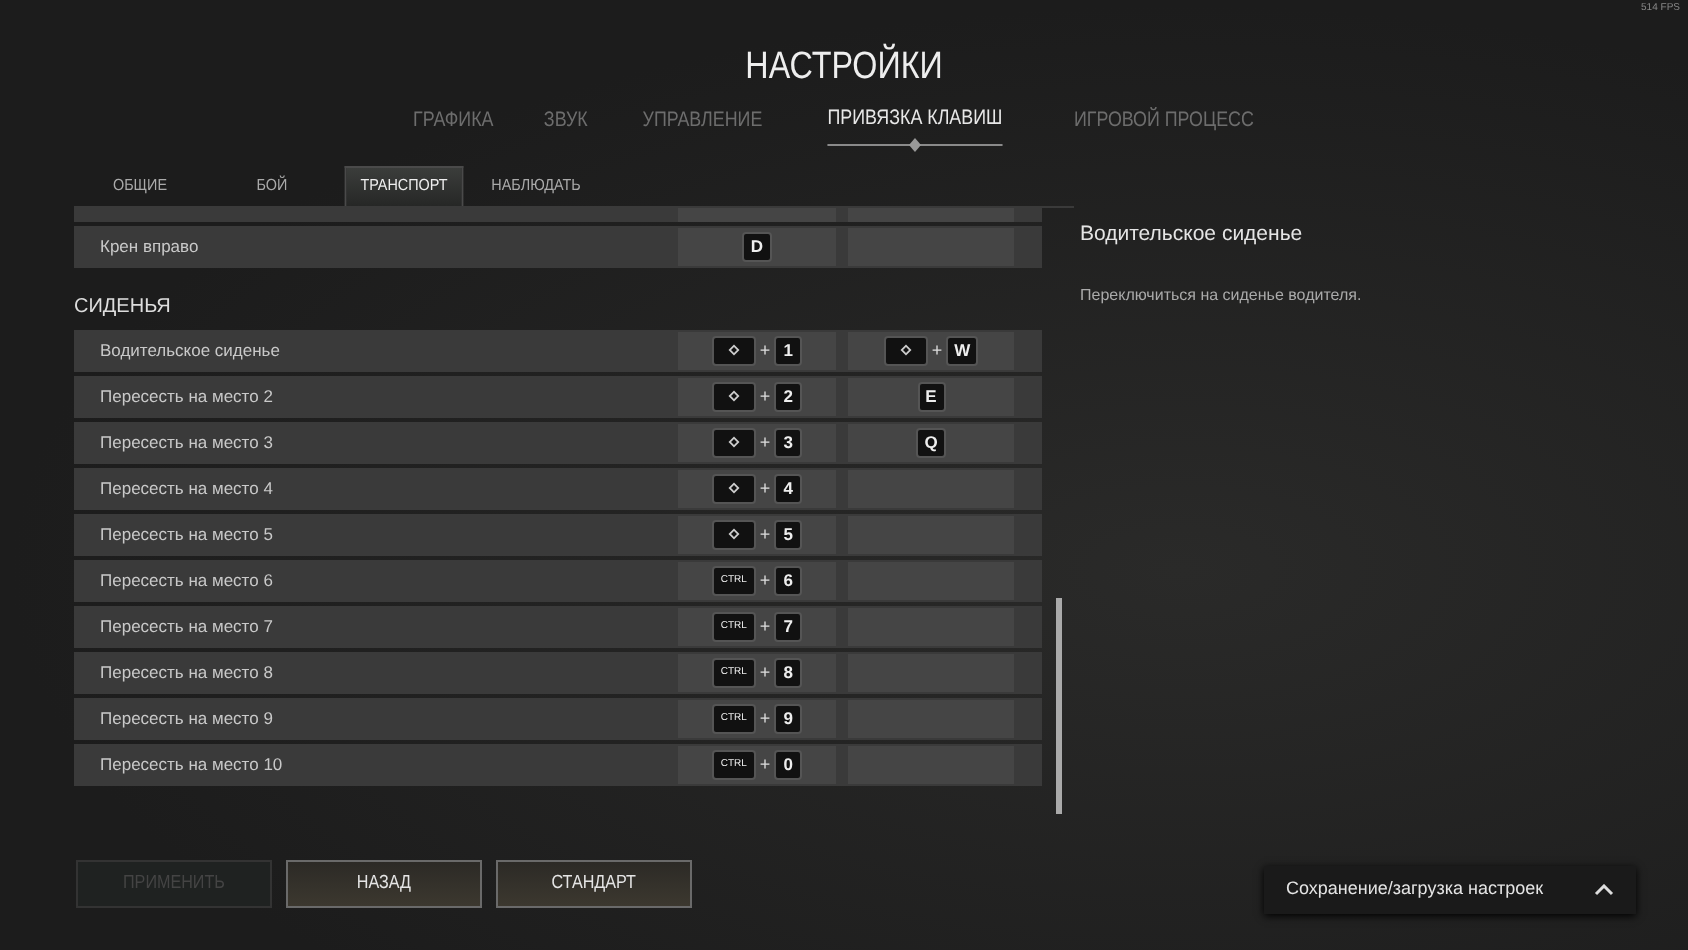 Image resolution: width=1688 pixels, height=950 pixels. What do you see at coordinates (788, 442) in the screenshot?
I see `key-cap: 3` at bounding box center [788, 442].